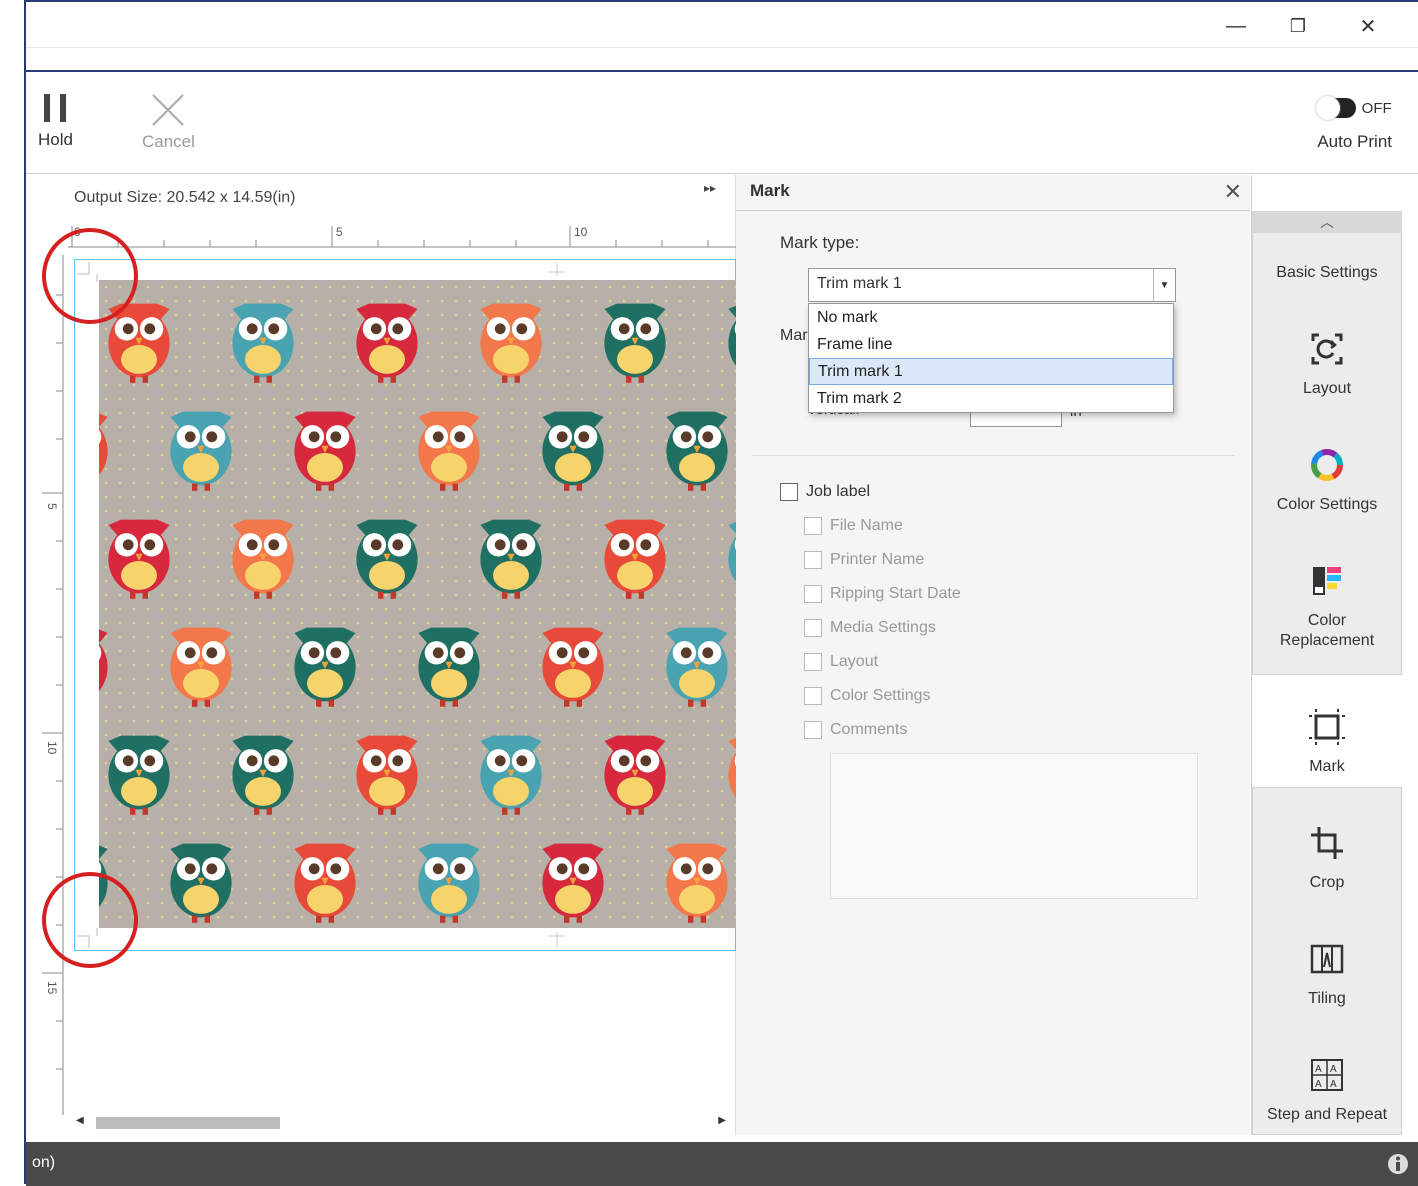 This screenshot has width=1418, height=1186. I want to click on nav-item-tiling: Tiling, so click(1327, 961).